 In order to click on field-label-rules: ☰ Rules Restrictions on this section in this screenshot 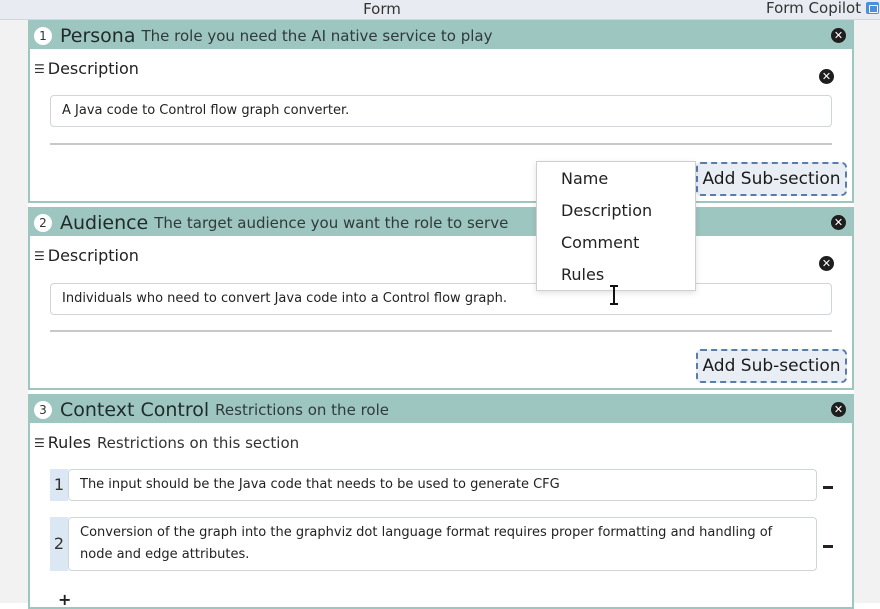, I will do `click(166, 442)`.